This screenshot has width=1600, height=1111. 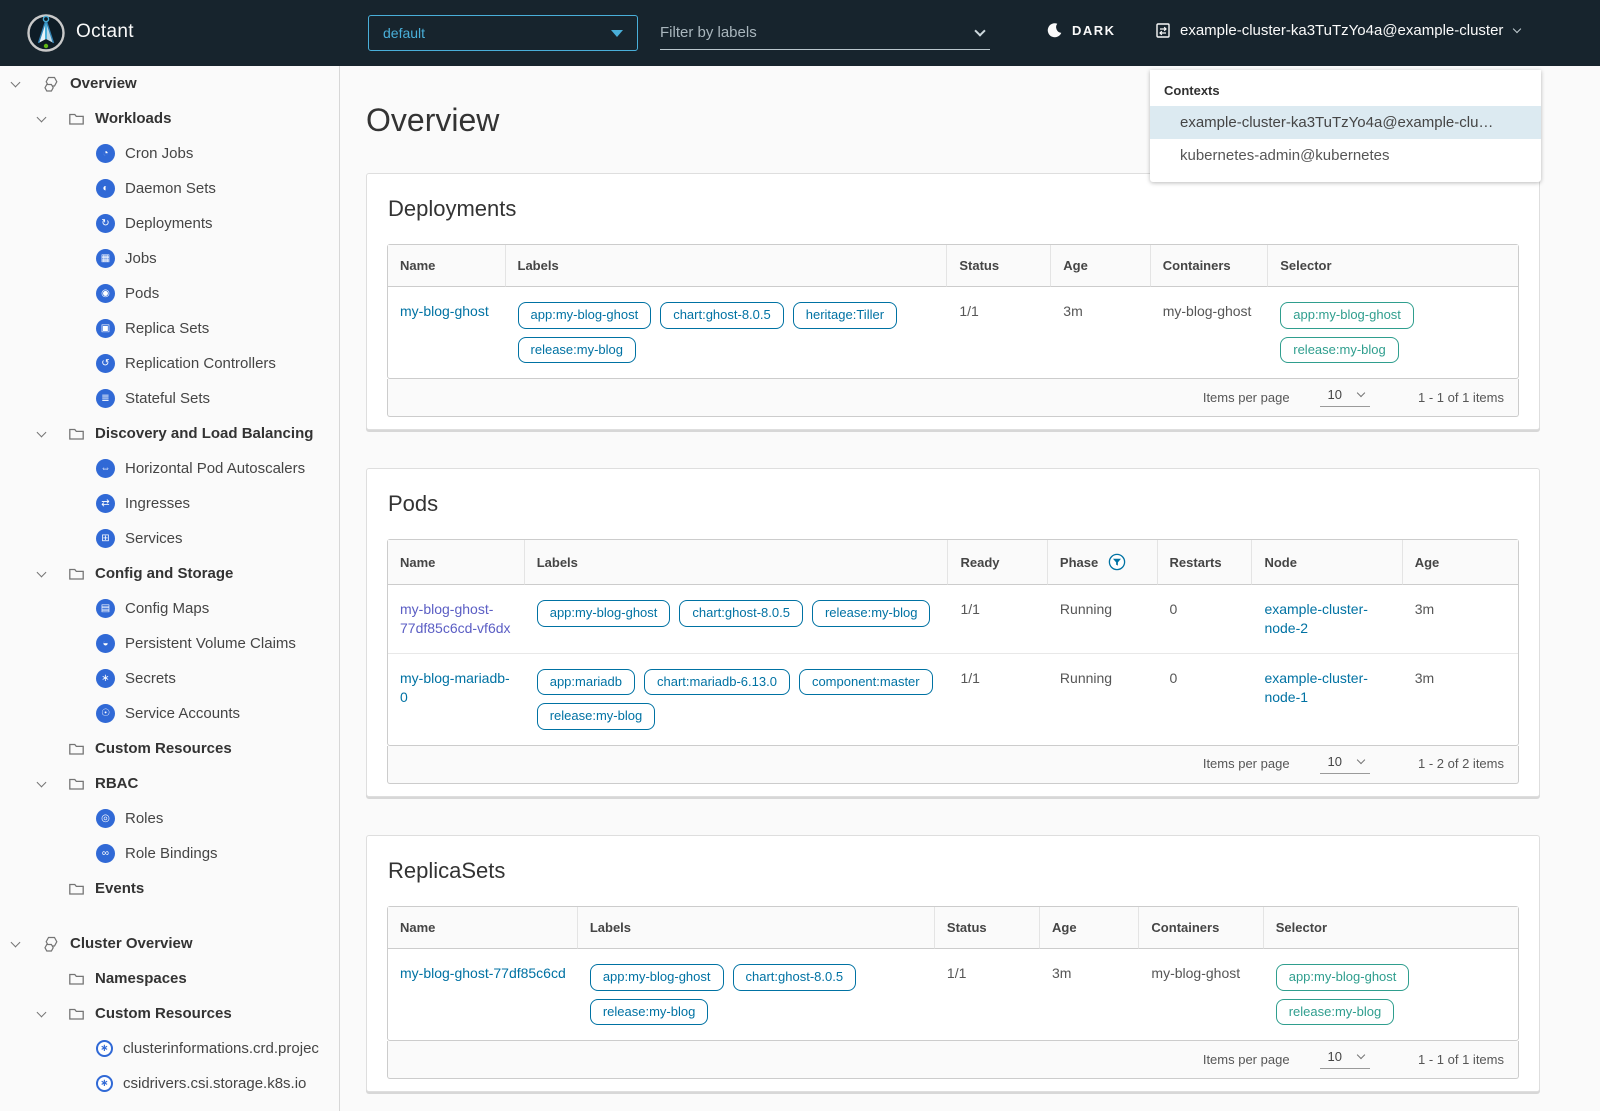 I want to click on datagrid-footer: Items per page 10 1 - 1 of 1 items, so click(x=953, y=398).